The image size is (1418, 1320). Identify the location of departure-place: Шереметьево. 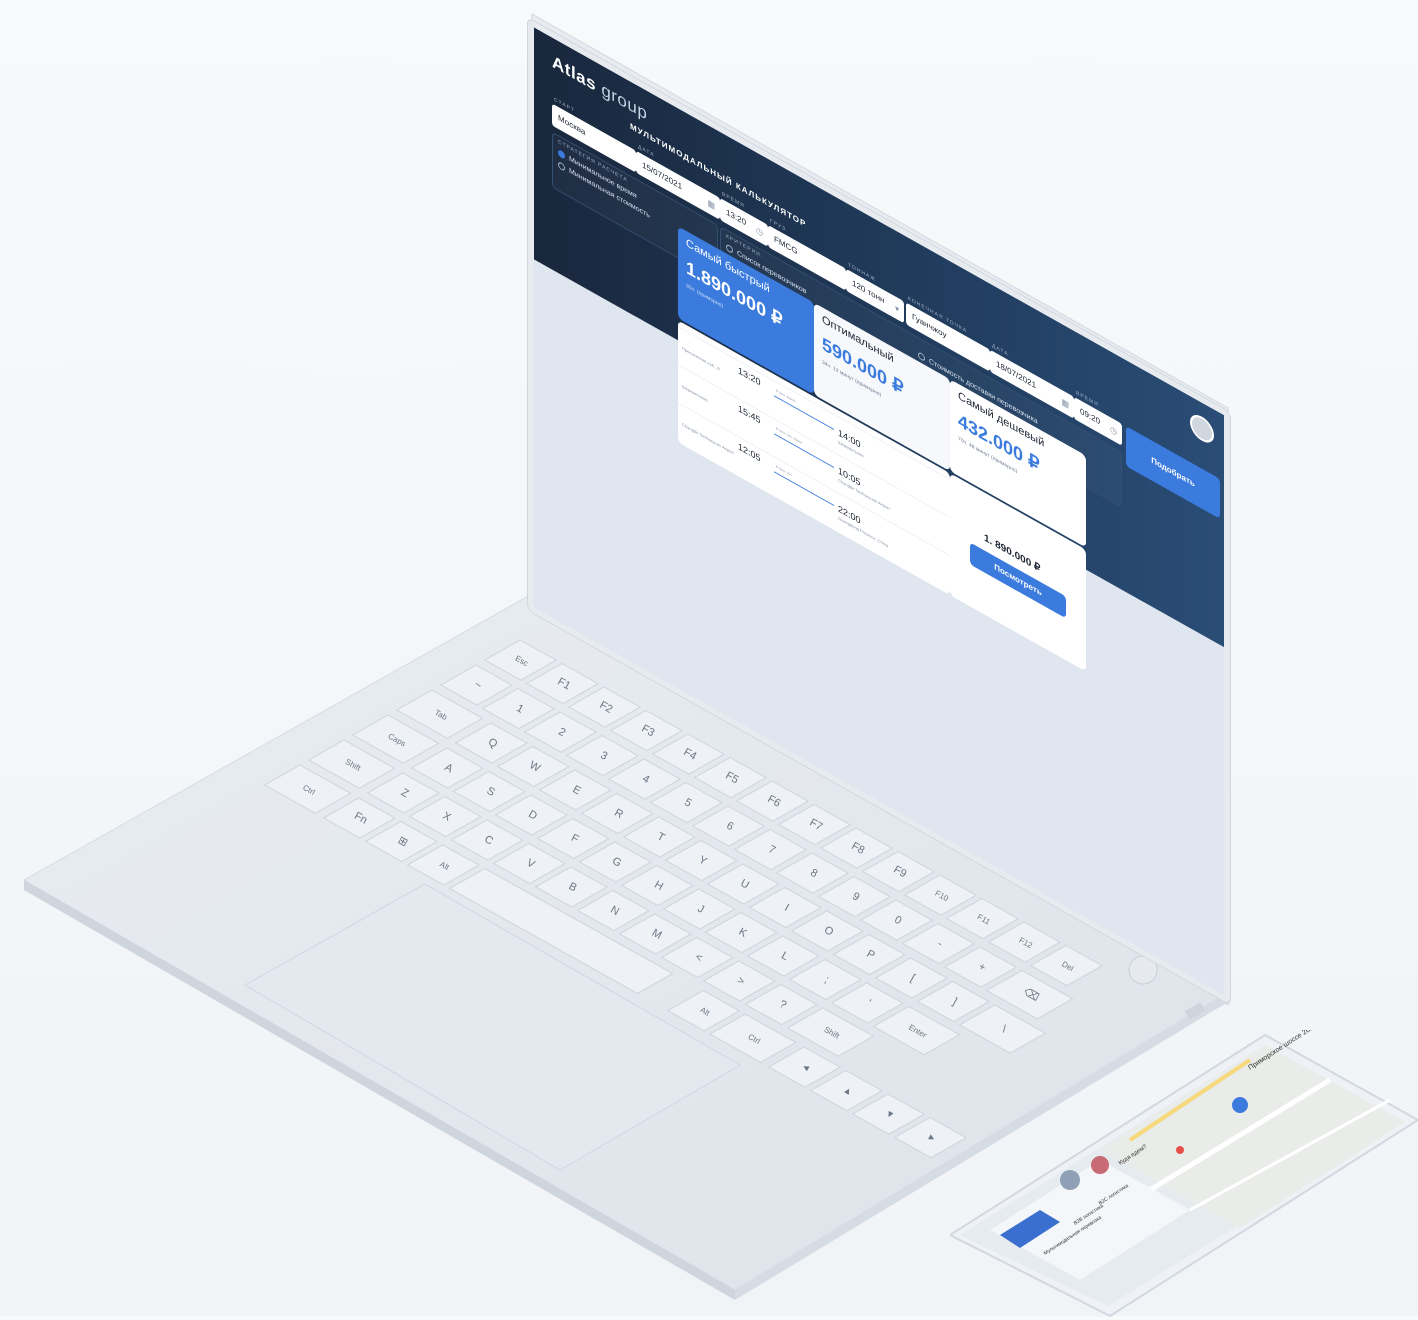
(695, 393).